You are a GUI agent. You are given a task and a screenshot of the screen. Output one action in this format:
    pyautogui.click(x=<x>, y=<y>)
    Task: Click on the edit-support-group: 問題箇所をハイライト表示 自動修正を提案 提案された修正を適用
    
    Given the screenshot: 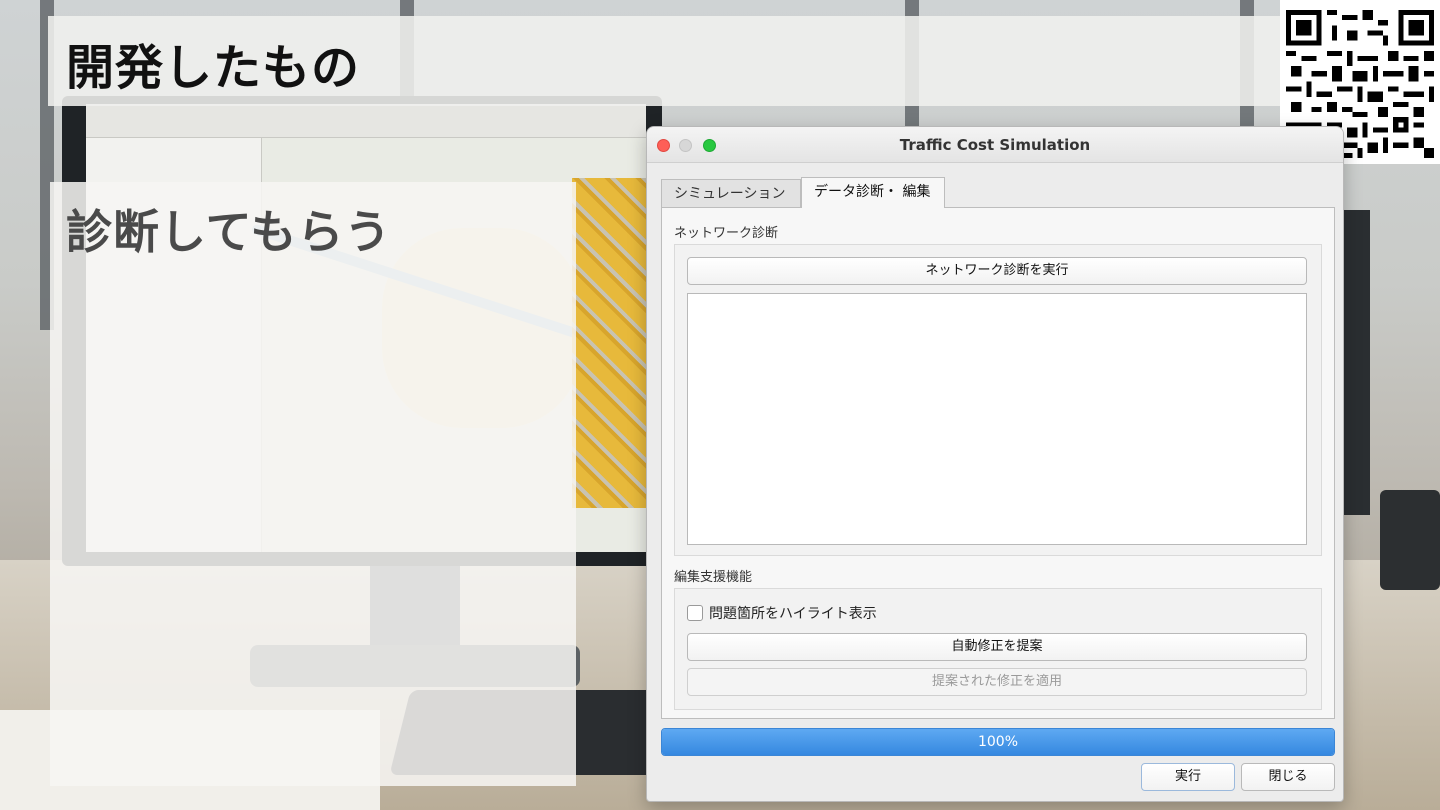 What is the action you would take?
    pyautogui.click(x=998, y=649)
    